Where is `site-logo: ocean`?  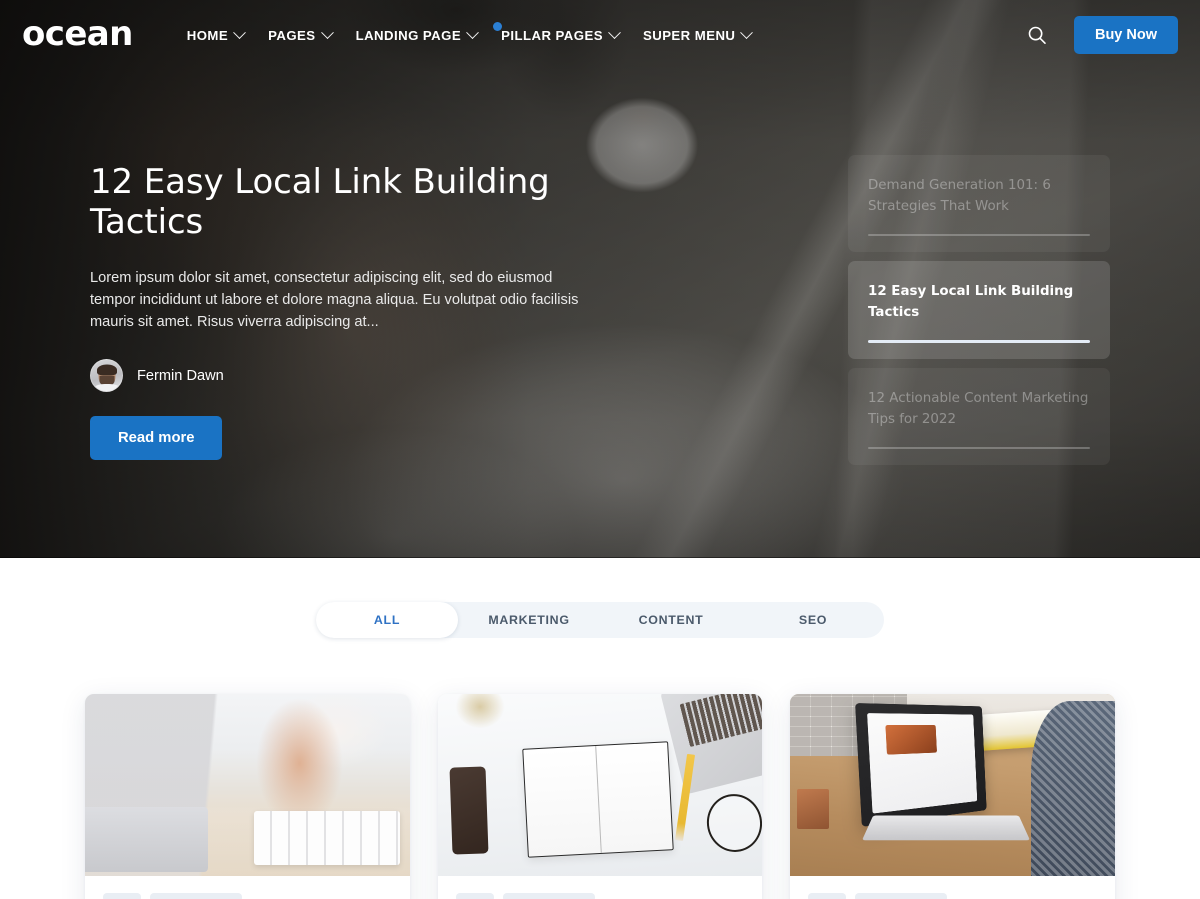
site-logo: ocean is located at coordinates (77, 34).